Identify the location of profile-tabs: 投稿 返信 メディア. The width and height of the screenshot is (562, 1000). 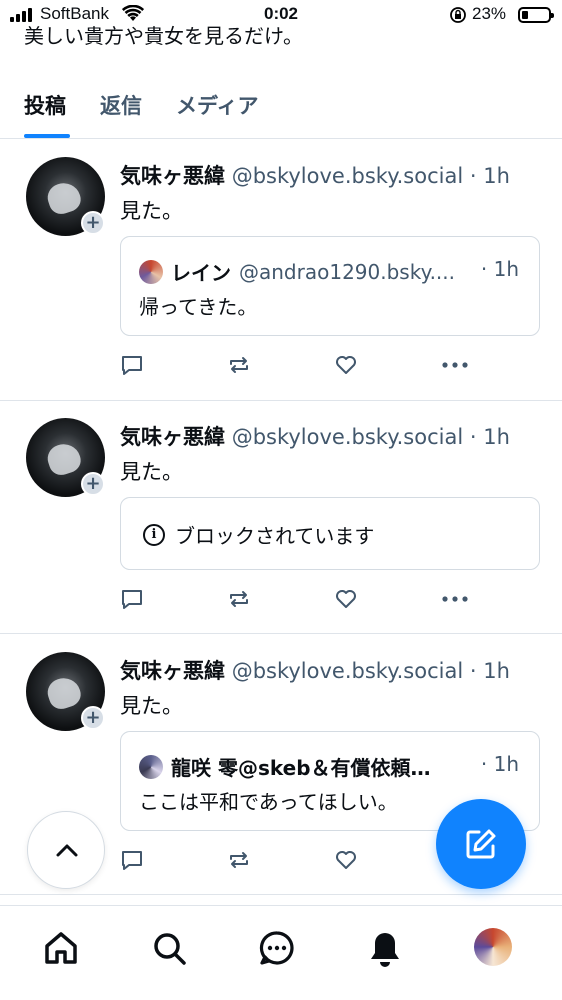
(281, 111).